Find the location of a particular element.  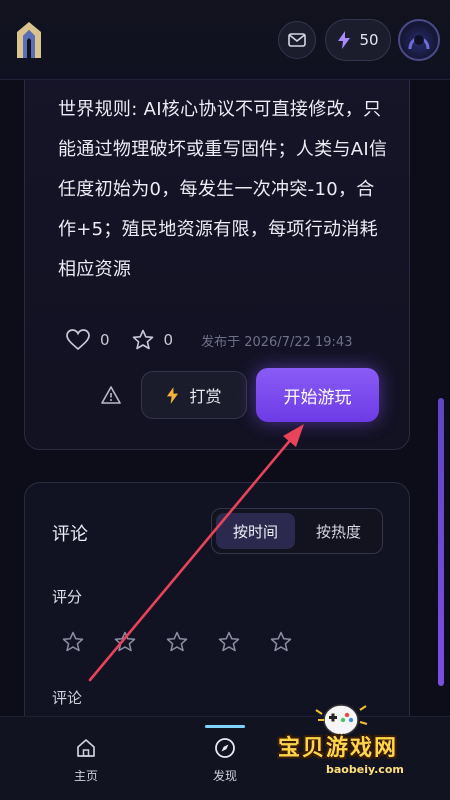

comments-title: 评论 is located at coordinates (70, 534).